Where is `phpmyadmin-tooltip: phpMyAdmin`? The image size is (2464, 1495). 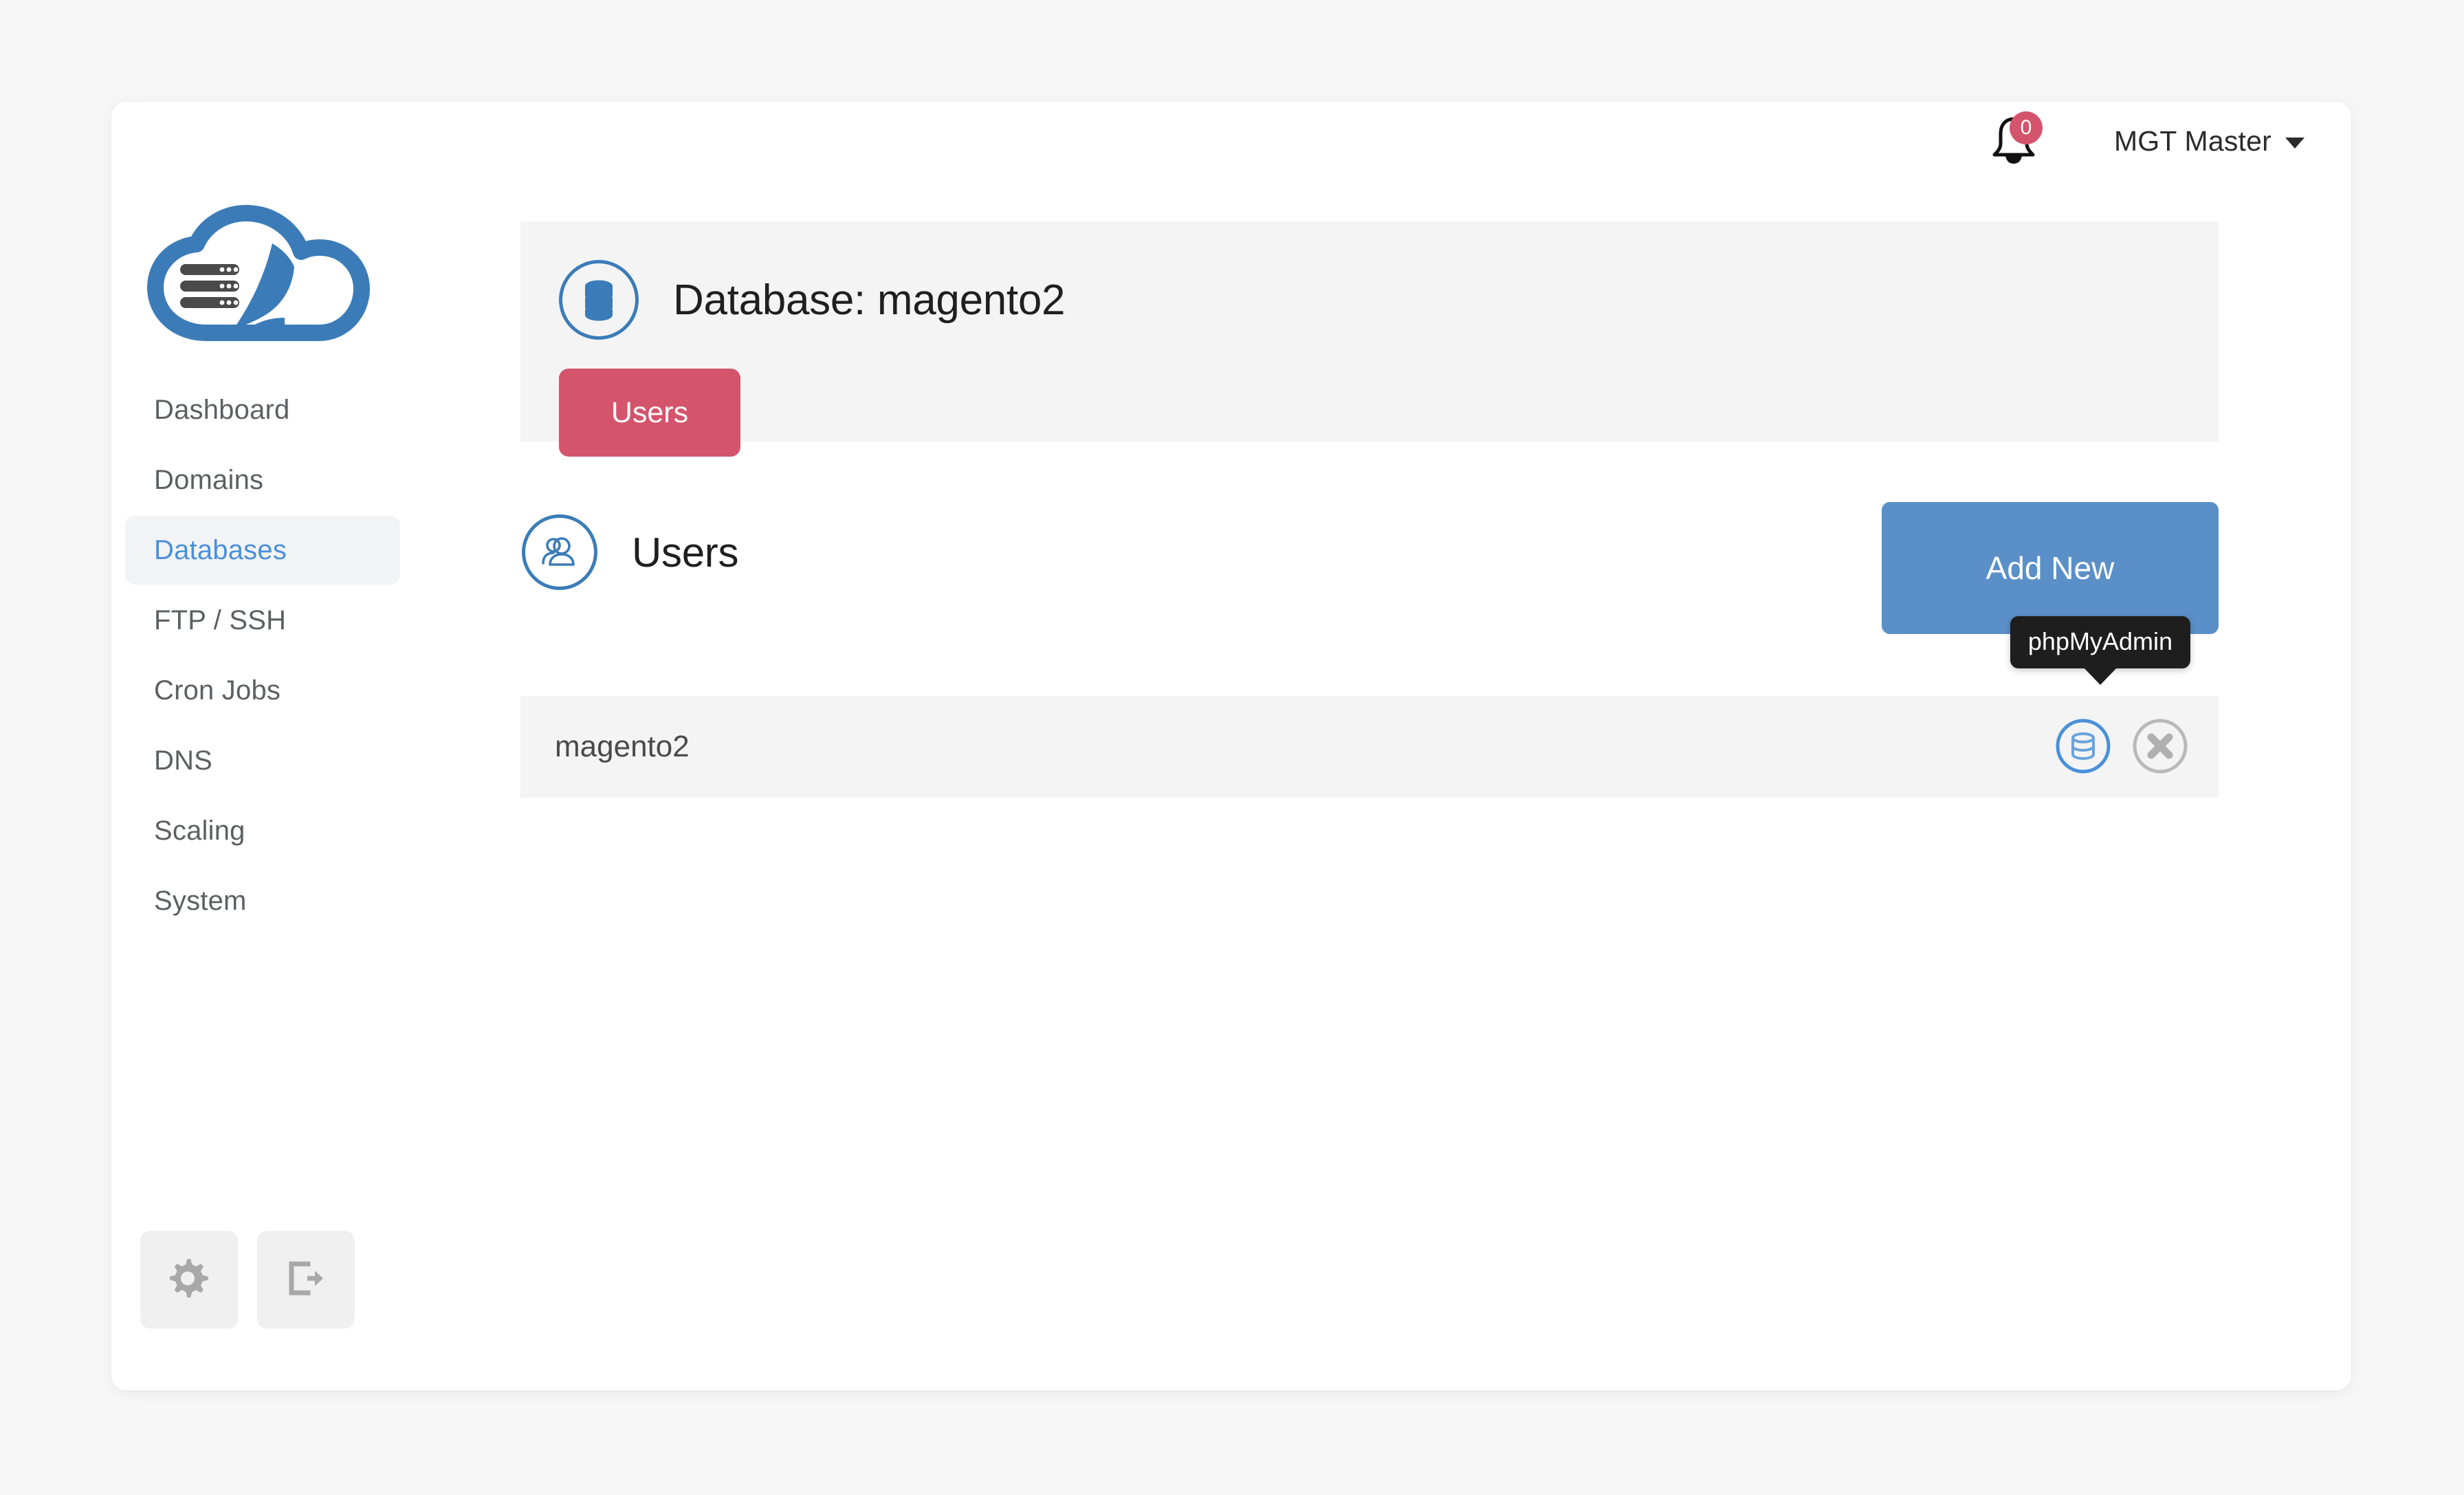 phpmyadmin-tooltip: phpMyAdmin is located at coordinates (2100, 650).